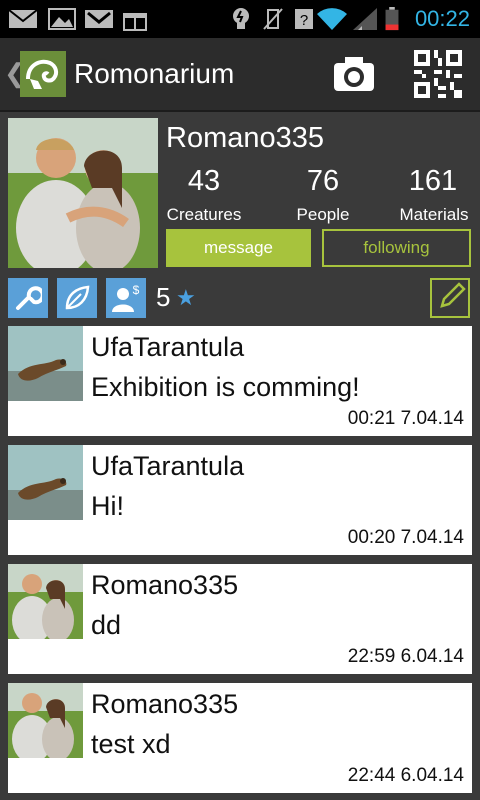 This screenshot has height=800, width=480. What do you see at coordinates (405, 537) in the screenshot?
I see `post-timestamp: 00:20 7.04.14` at bounding box center [405, 537].